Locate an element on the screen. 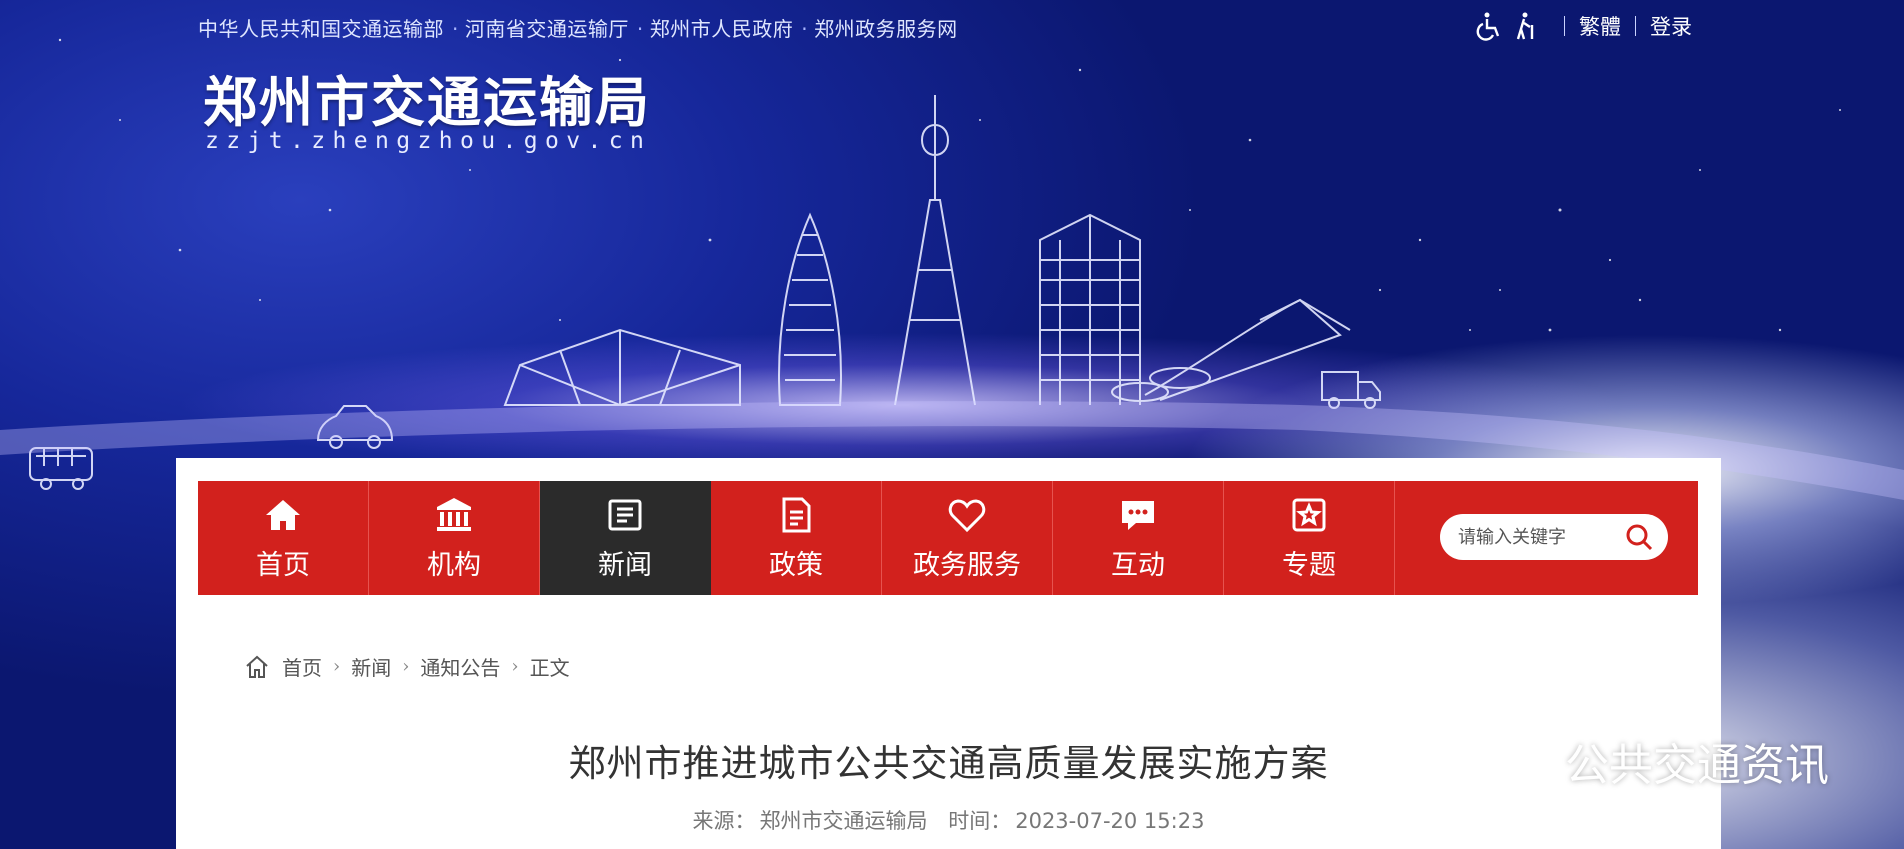  site-logo-domain: zzjt.zhengzhou.gov.cn is located at coordinates (428, 141).